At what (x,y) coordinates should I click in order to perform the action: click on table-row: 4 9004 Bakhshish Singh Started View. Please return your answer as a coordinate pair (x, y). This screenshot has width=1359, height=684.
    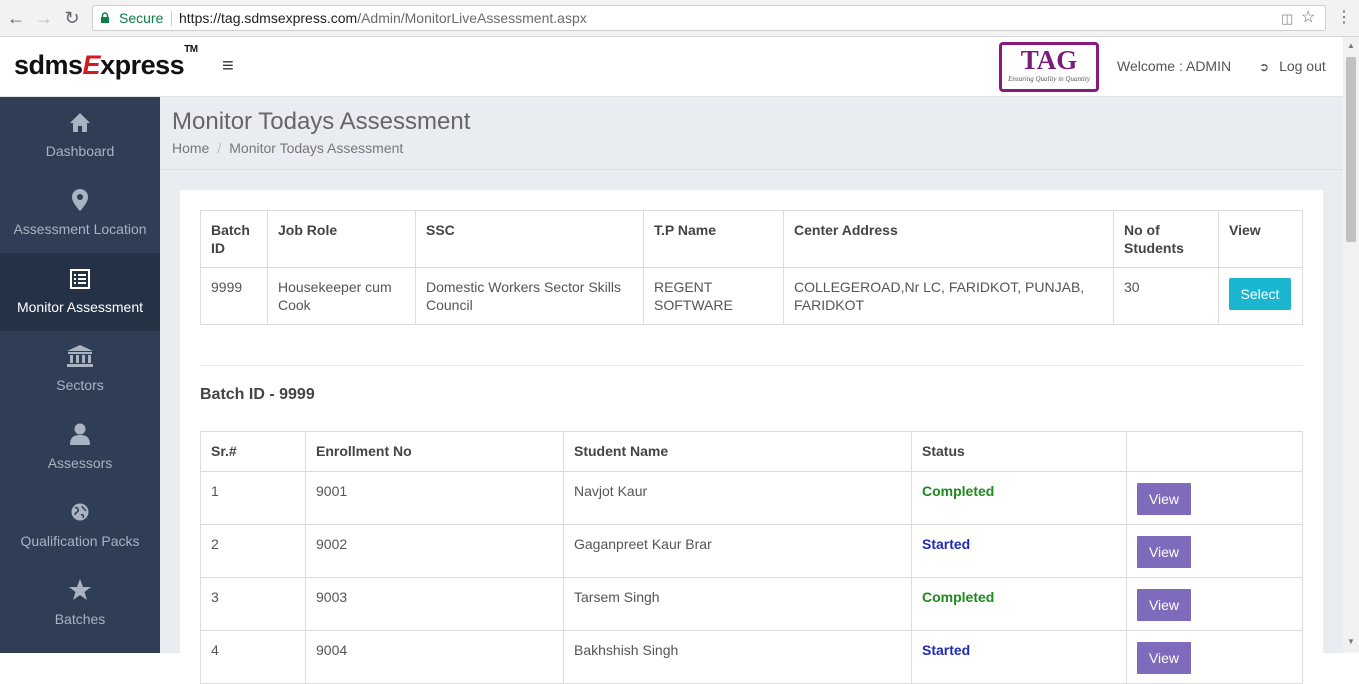
    Looking at the image, I should click on (751, 657).